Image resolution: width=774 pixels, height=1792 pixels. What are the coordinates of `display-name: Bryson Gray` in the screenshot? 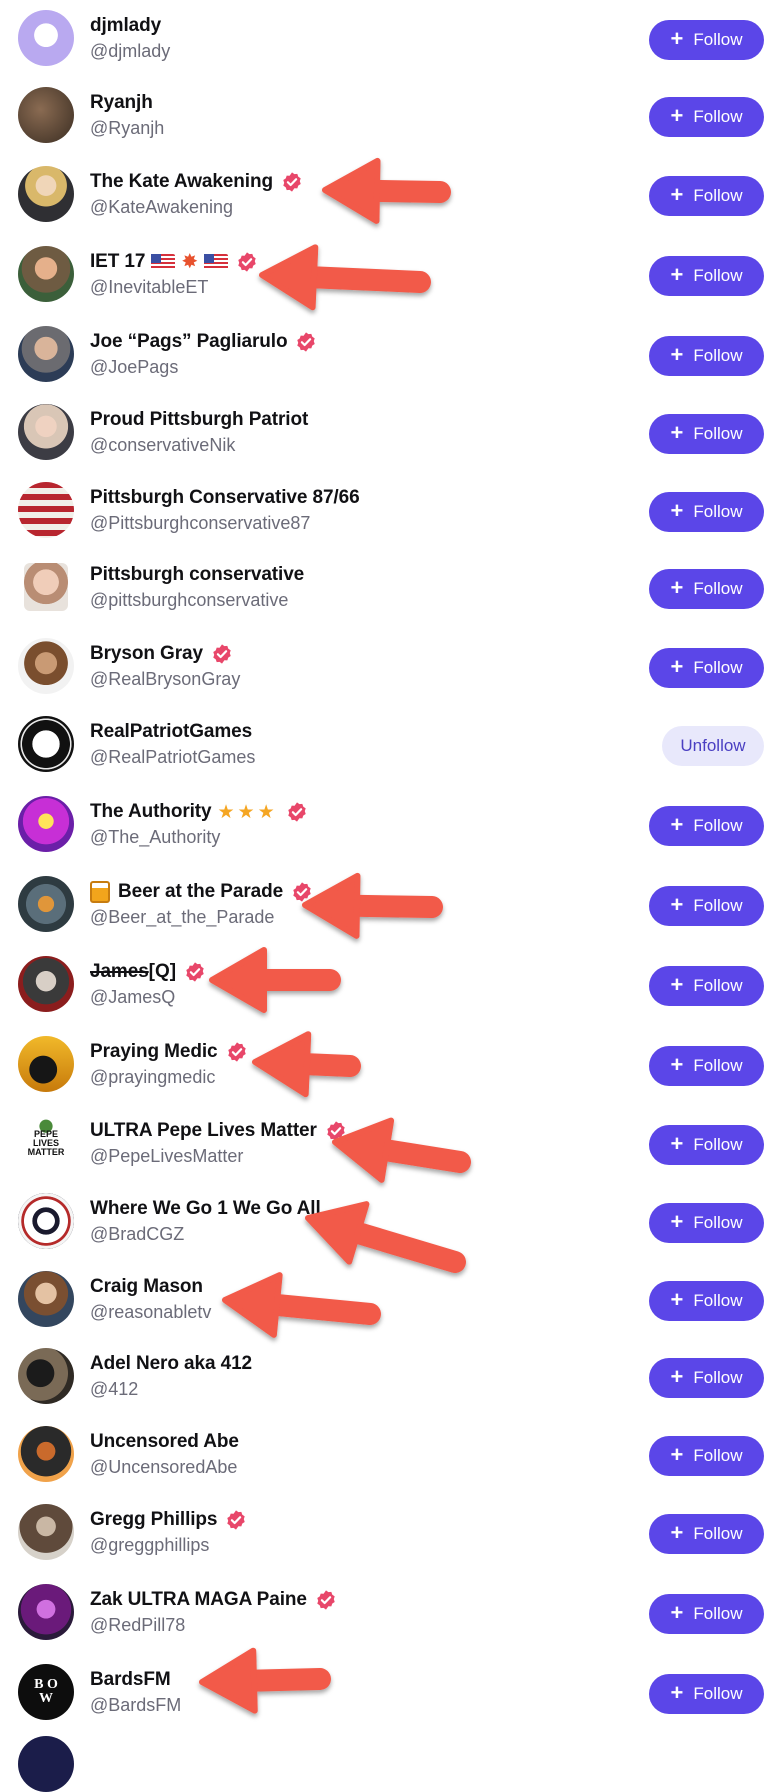 It's located at (146, 654).